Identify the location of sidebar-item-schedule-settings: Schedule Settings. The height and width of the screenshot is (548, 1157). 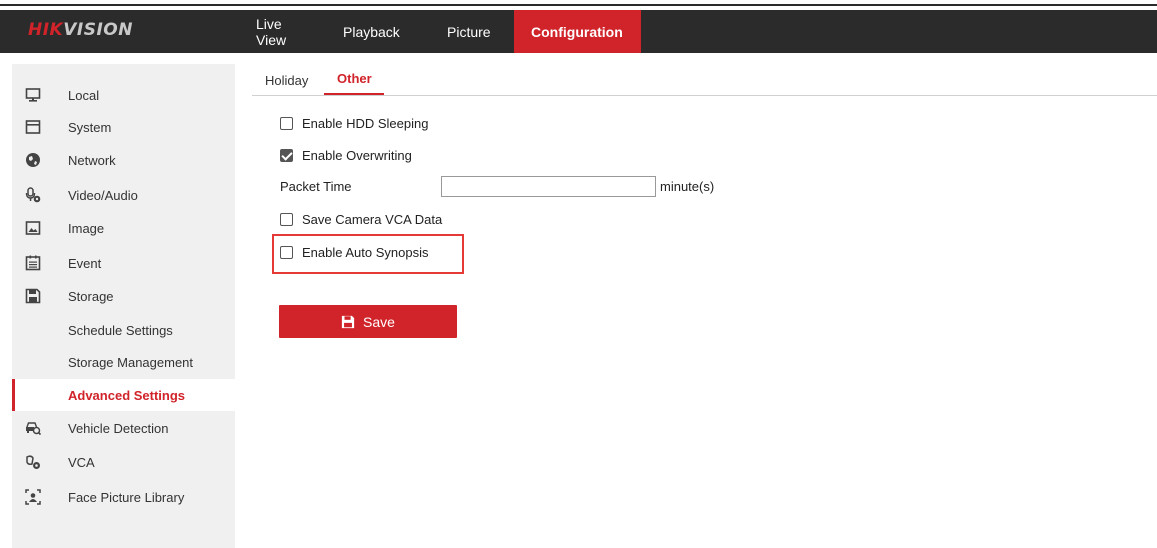
(123, 330).